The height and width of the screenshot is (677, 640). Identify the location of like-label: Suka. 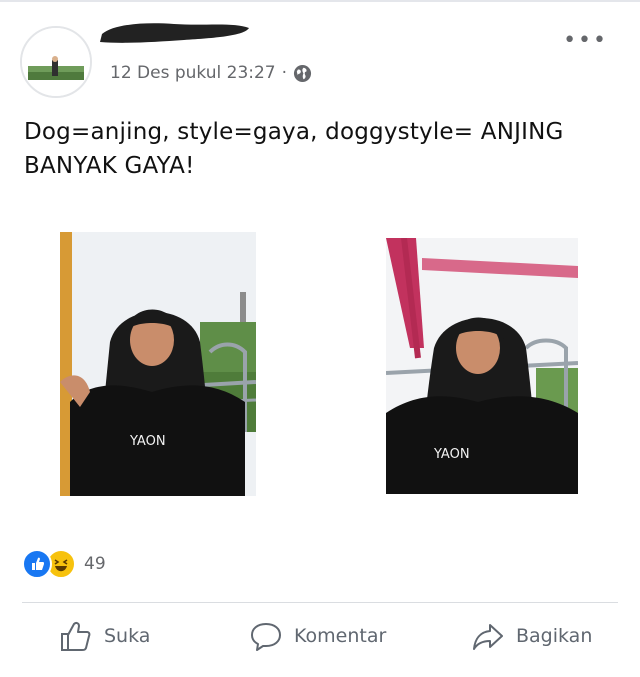
(127, 636).